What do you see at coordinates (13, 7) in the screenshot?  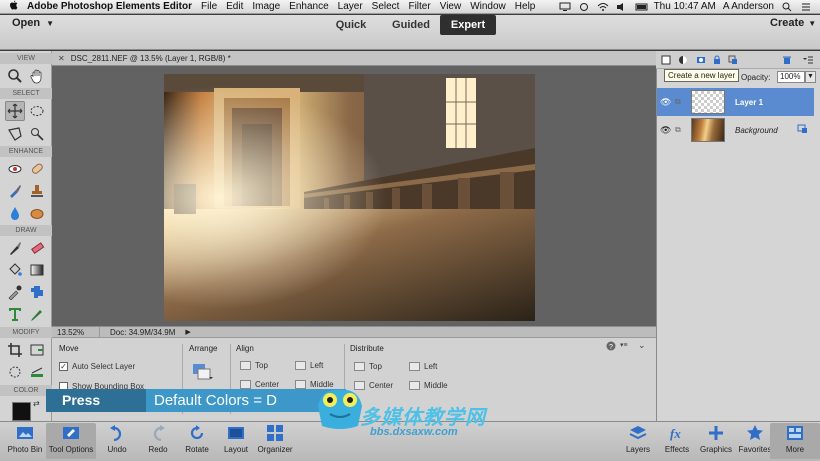 I see `apple-icon` at bounding box center [13, 7].